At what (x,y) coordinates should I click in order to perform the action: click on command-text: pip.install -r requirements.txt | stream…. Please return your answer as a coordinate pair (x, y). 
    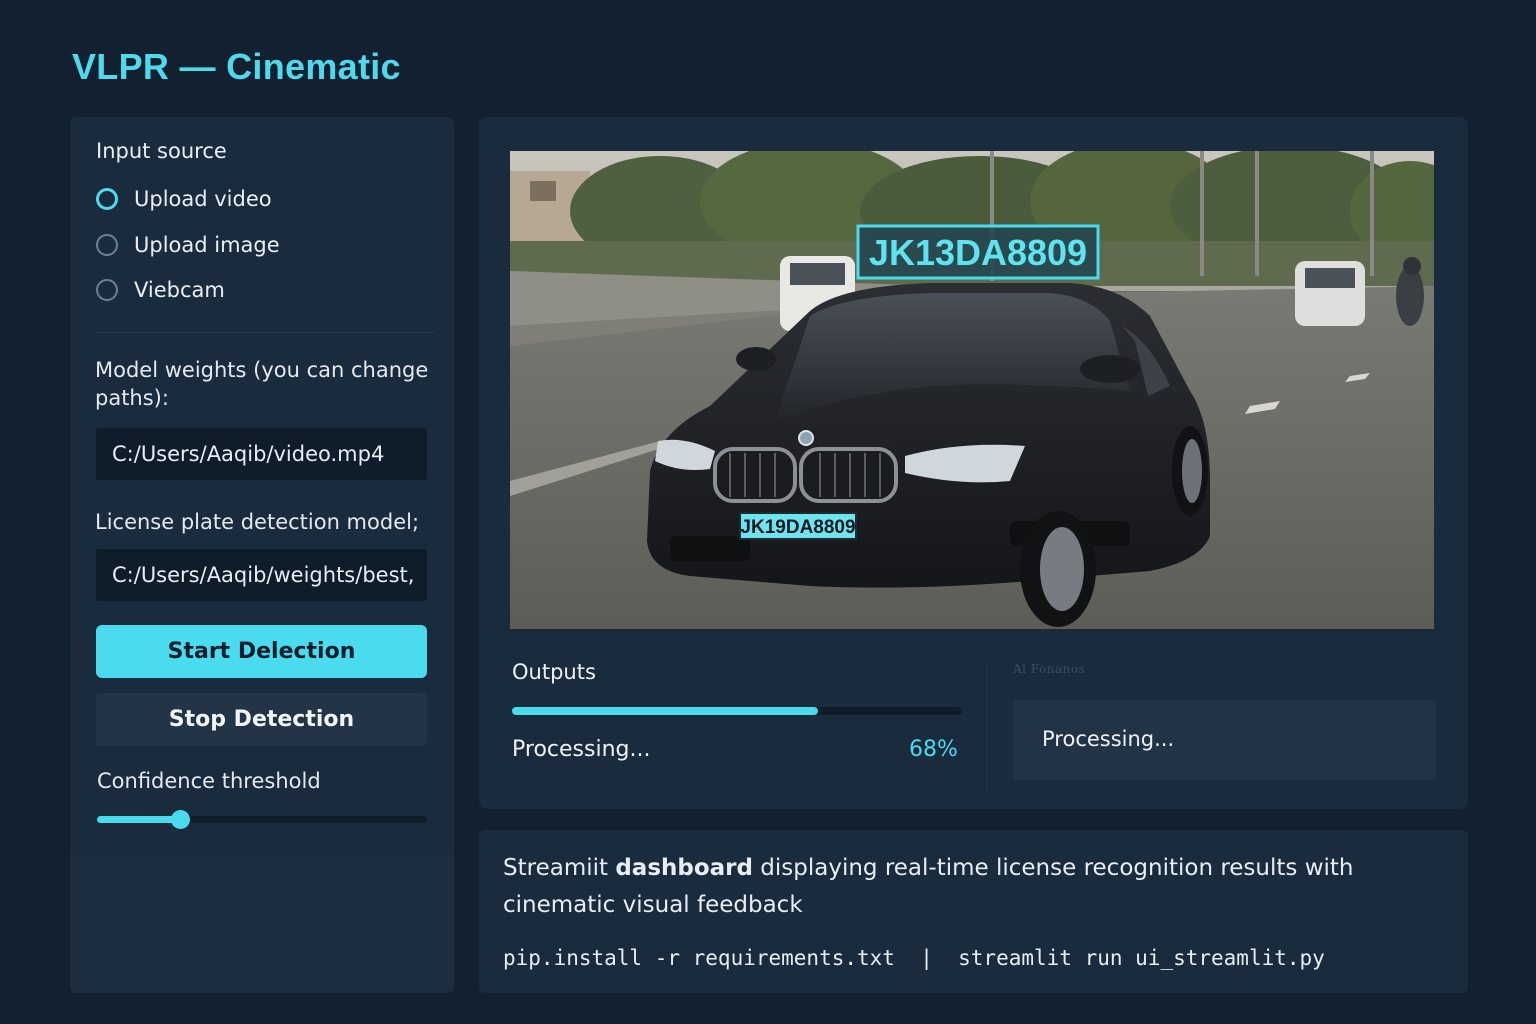
    Looking at the image, I should click on (914, 958).